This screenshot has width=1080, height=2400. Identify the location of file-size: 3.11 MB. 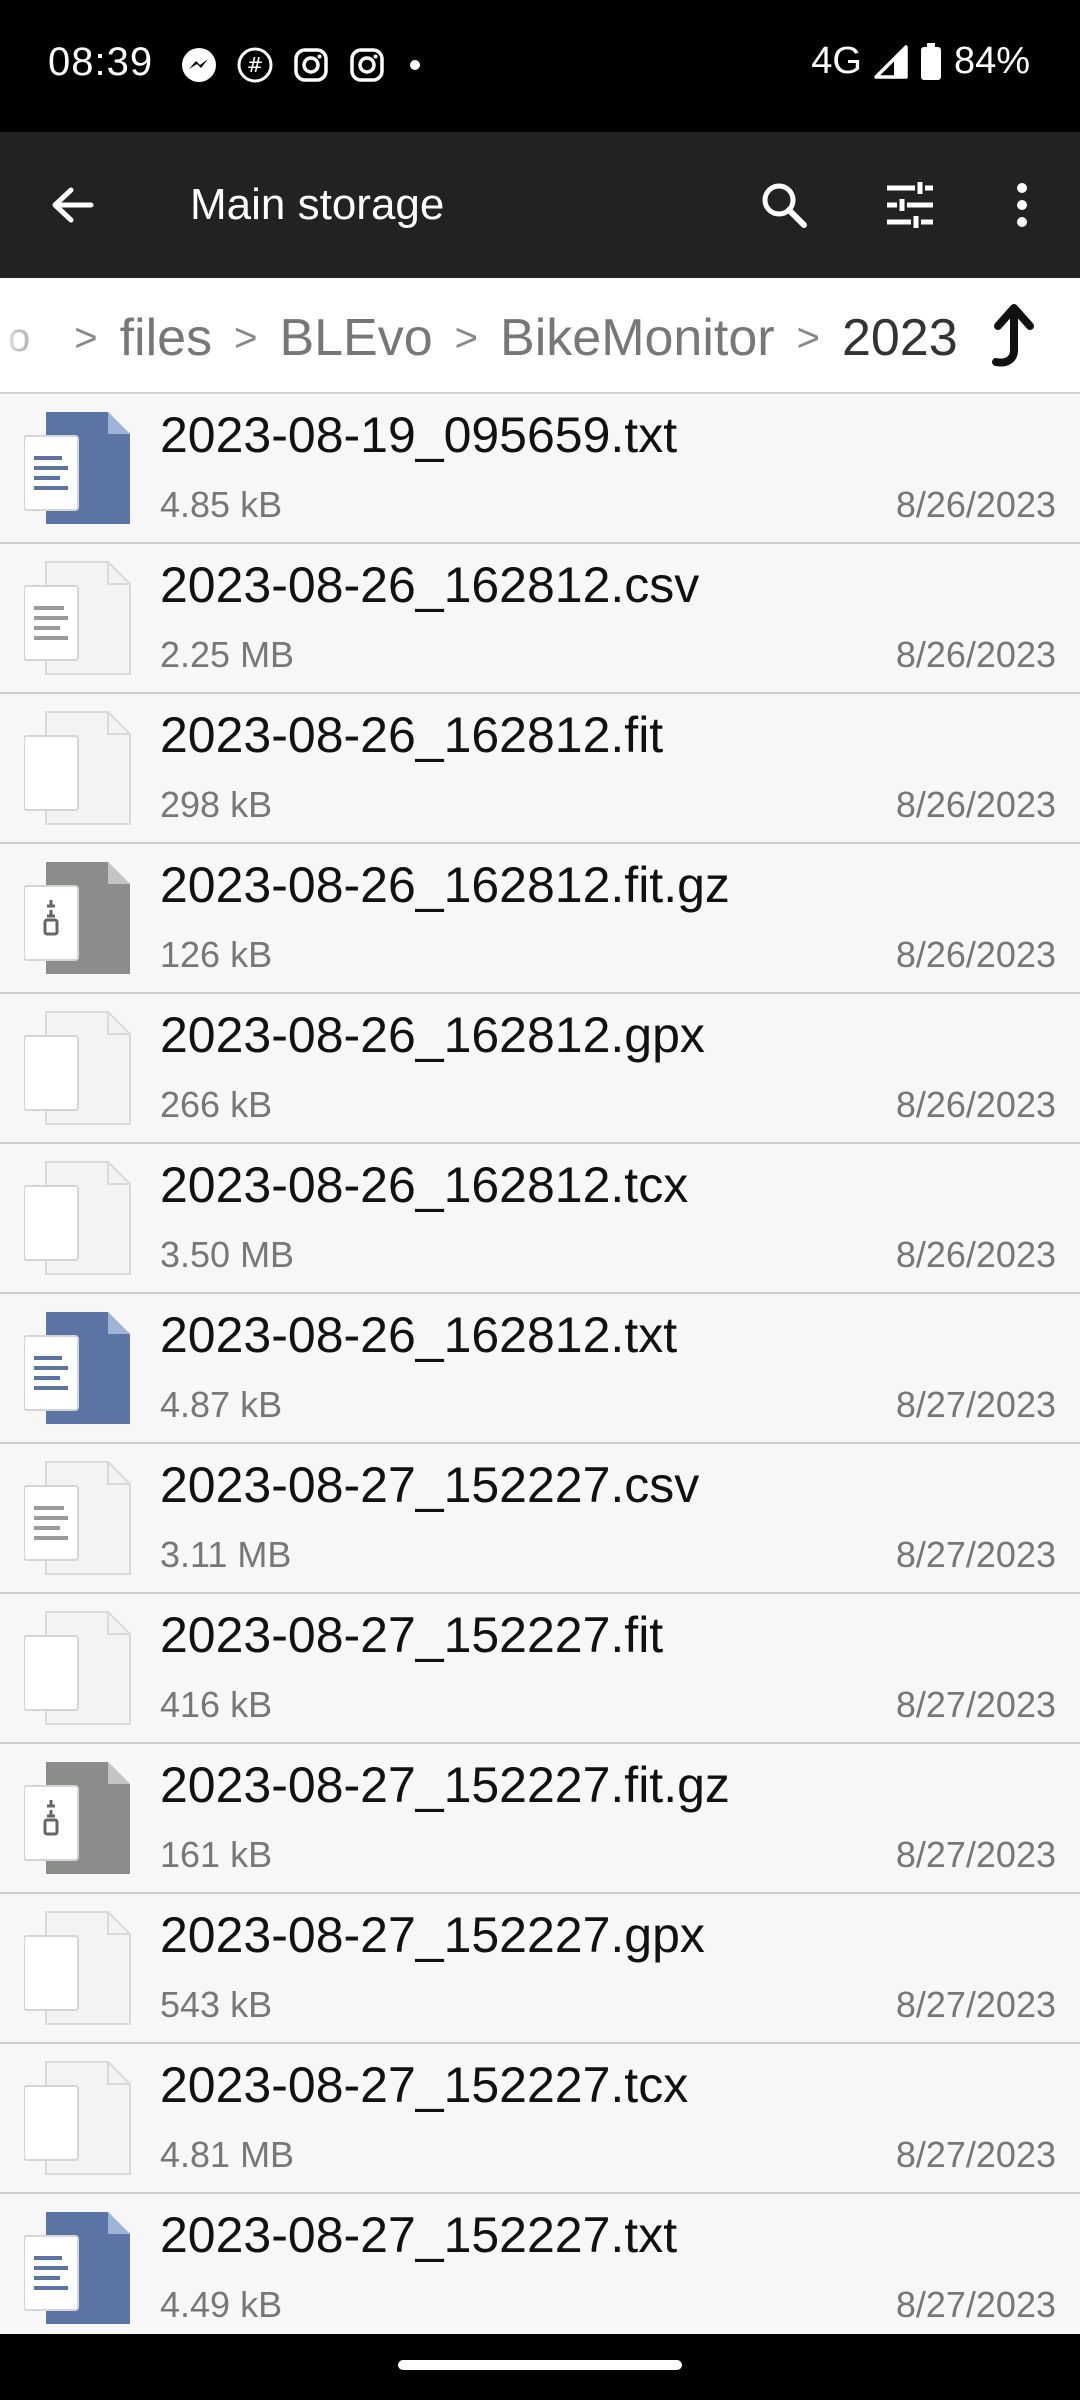
(226, 1554).